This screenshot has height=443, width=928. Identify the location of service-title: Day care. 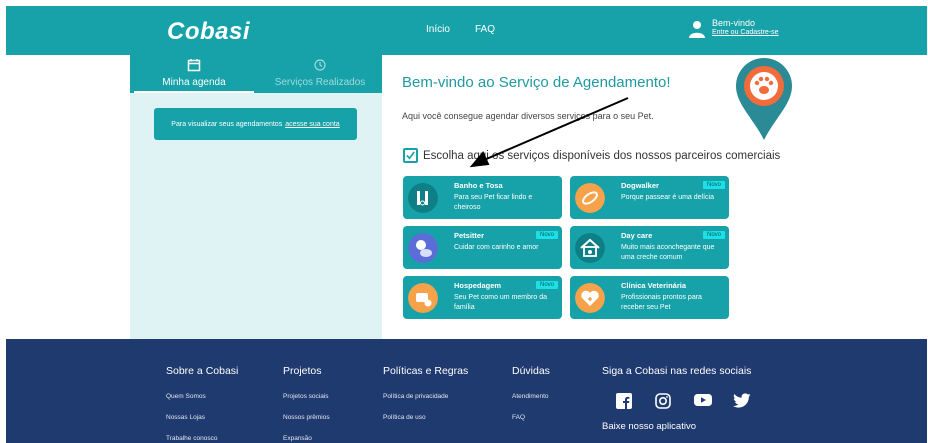
(637, 235).